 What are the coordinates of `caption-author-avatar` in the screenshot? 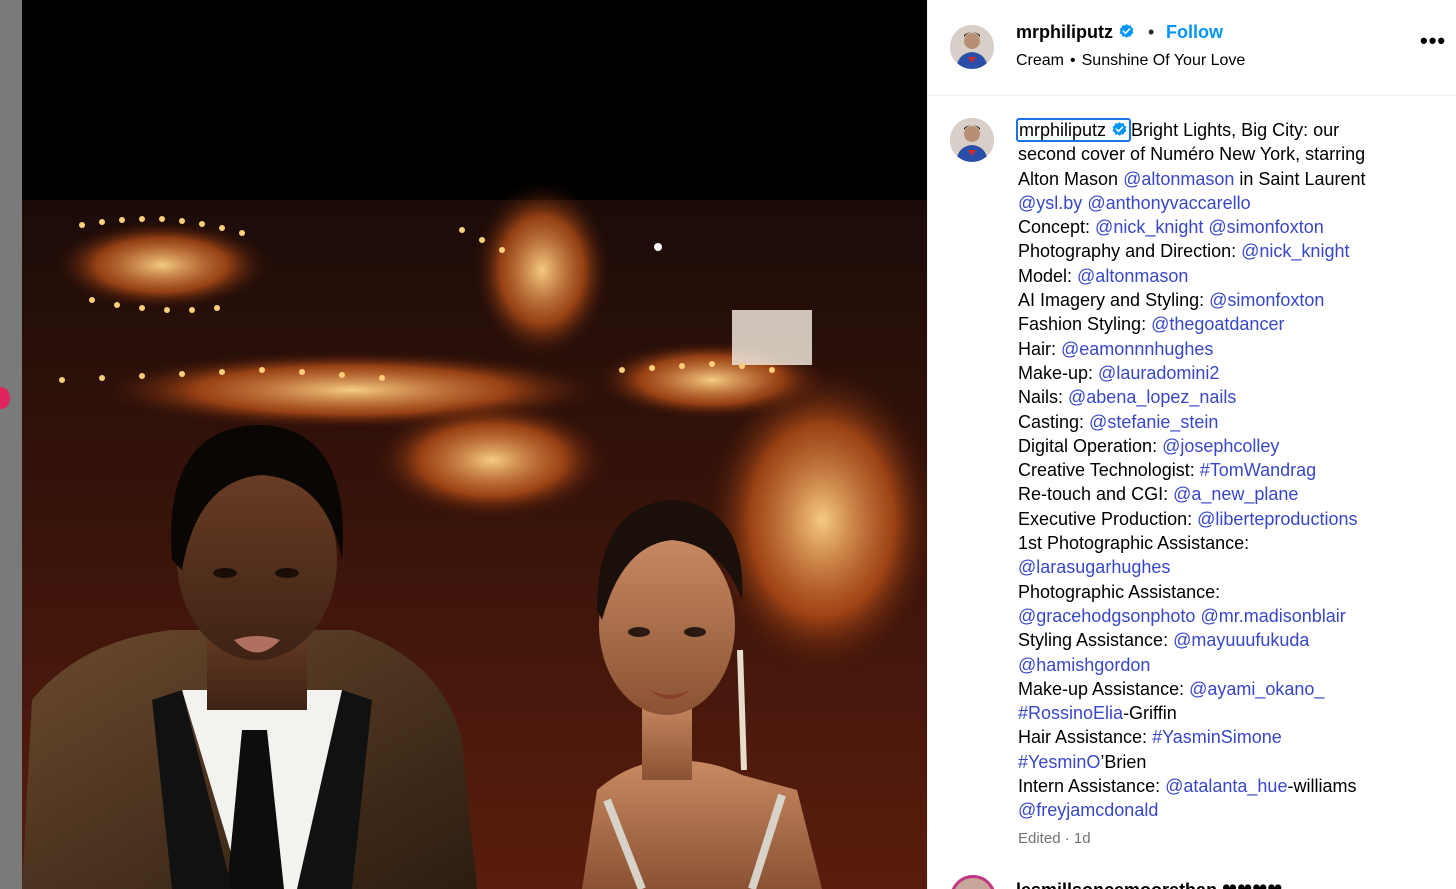 It's located at (972, 140).